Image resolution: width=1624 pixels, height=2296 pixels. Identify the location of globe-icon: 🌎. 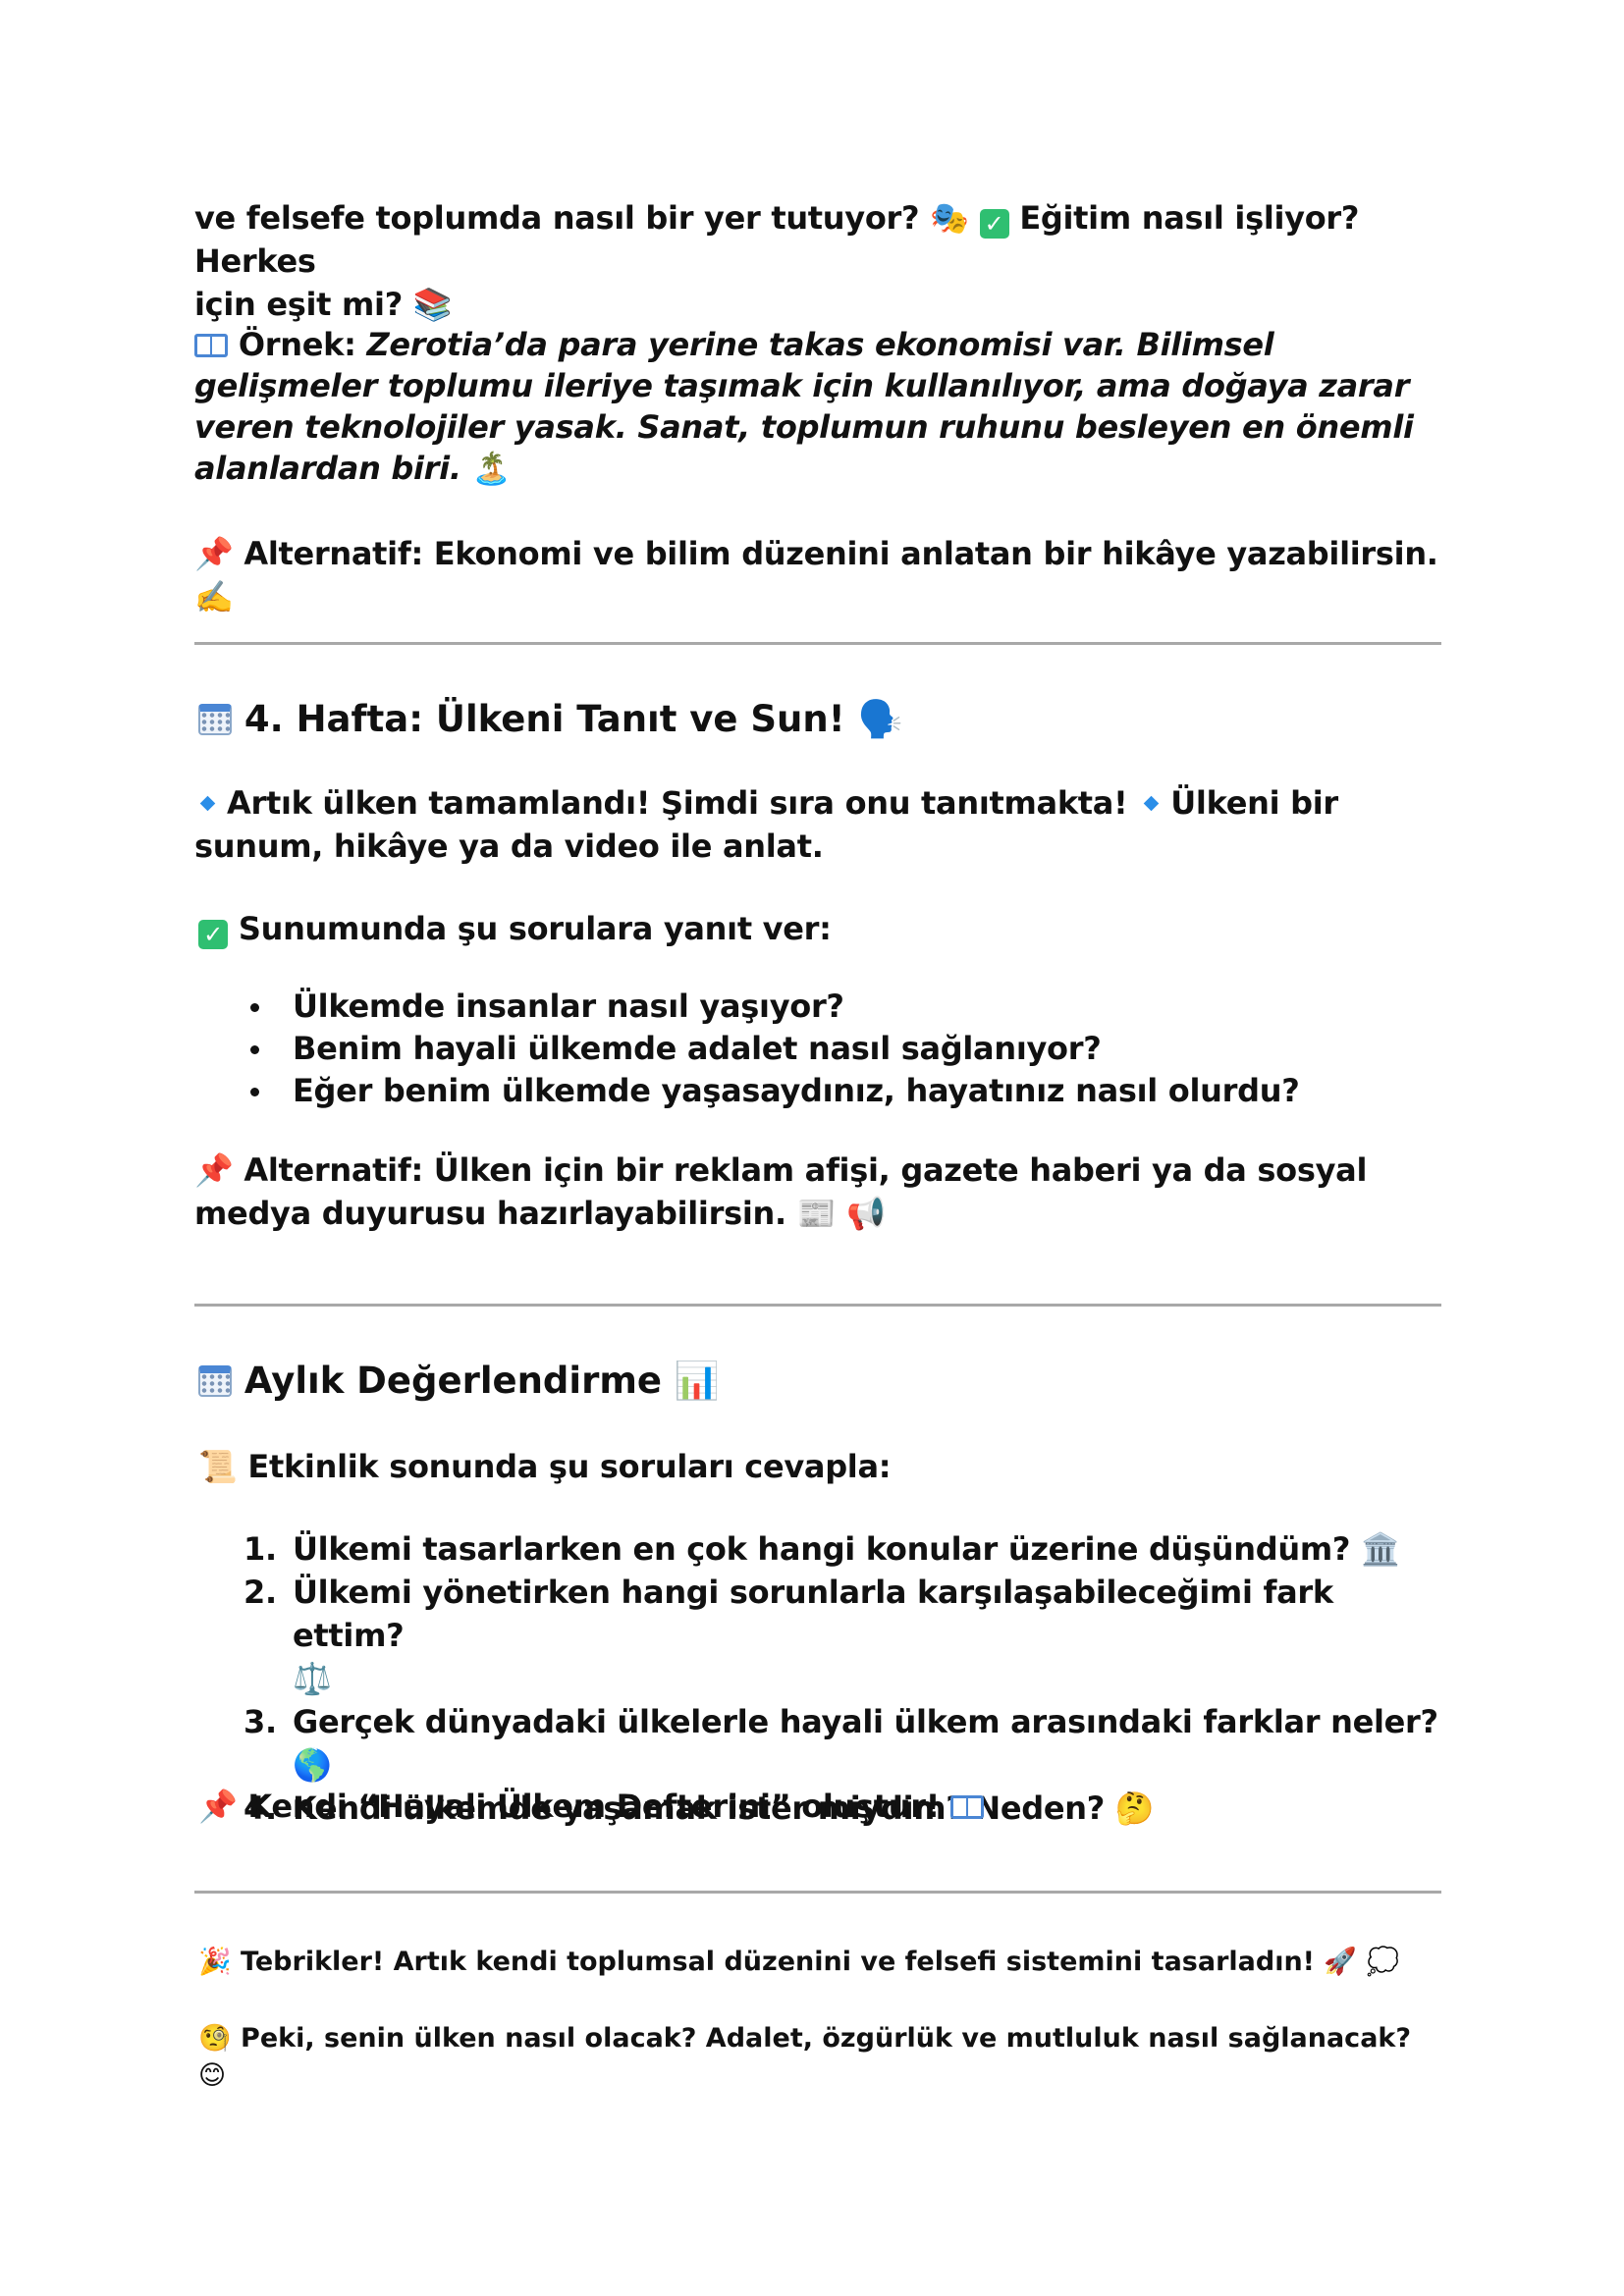
(312, 1765).